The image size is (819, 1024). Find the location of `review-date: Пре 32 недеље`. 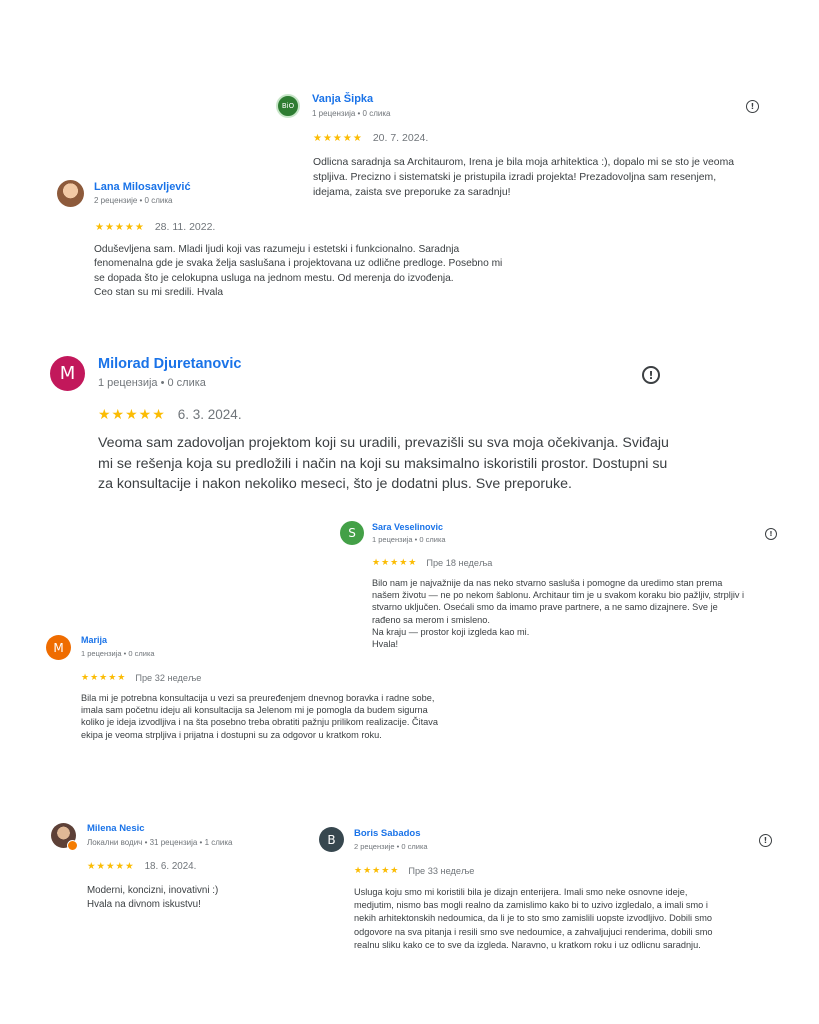

review-date: Пре 32 недеље is located at coordinates (168, 677).